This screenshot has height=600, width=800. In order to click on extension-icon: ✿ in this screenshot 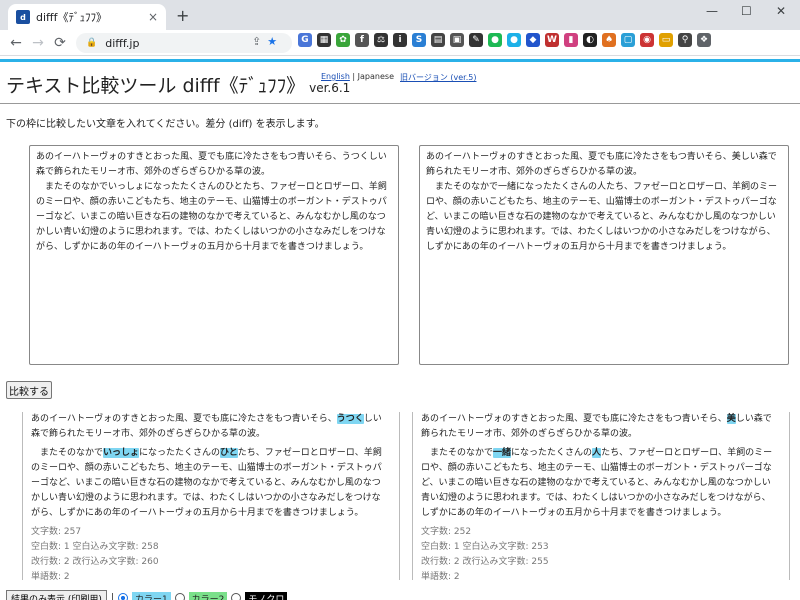, I will do `click(343, 40)`.